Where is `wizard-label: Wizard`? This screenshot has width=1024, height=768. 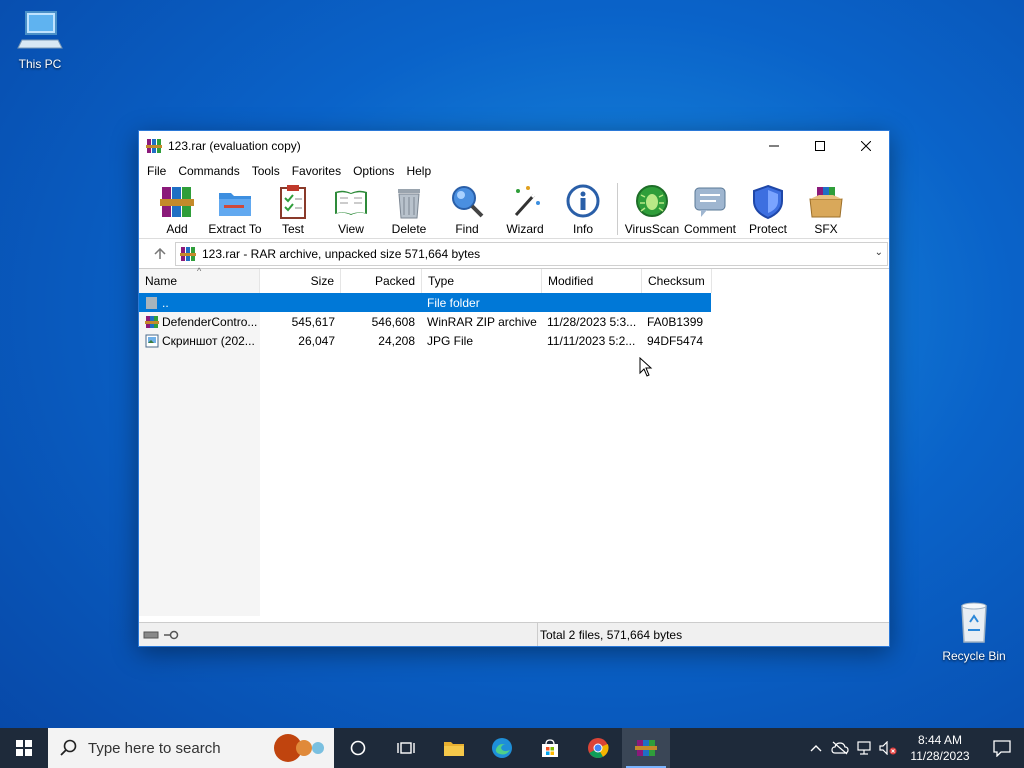
wizard-label: Wizard is located at coordinates (525, 229).